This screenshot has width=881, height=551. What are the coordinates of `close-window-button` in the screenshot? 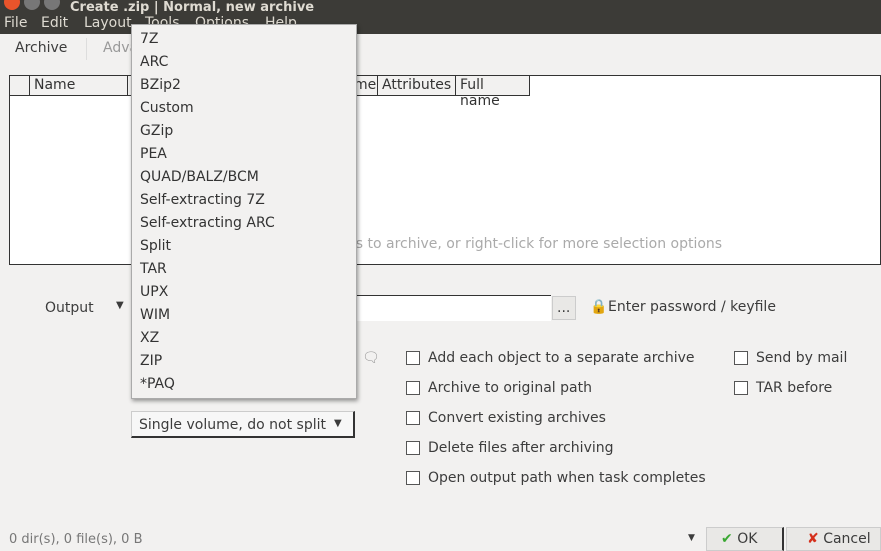 It's located at (12, 5).